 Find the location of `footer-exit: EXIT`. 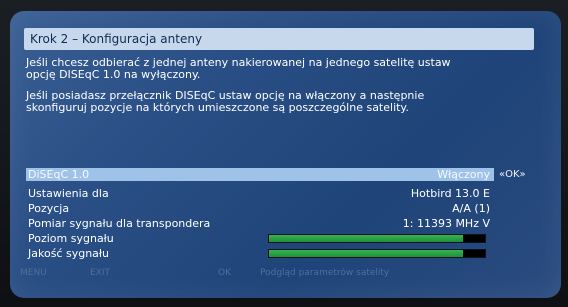

footer-exit: EXIT is located at coordinates (100, 273).